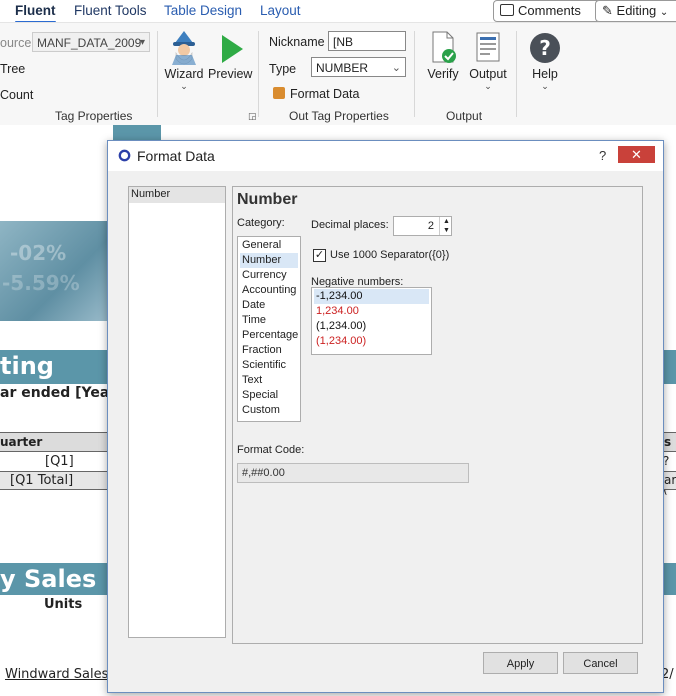  I want to click on heading-band: y Sales Pr, so click(55, 592).